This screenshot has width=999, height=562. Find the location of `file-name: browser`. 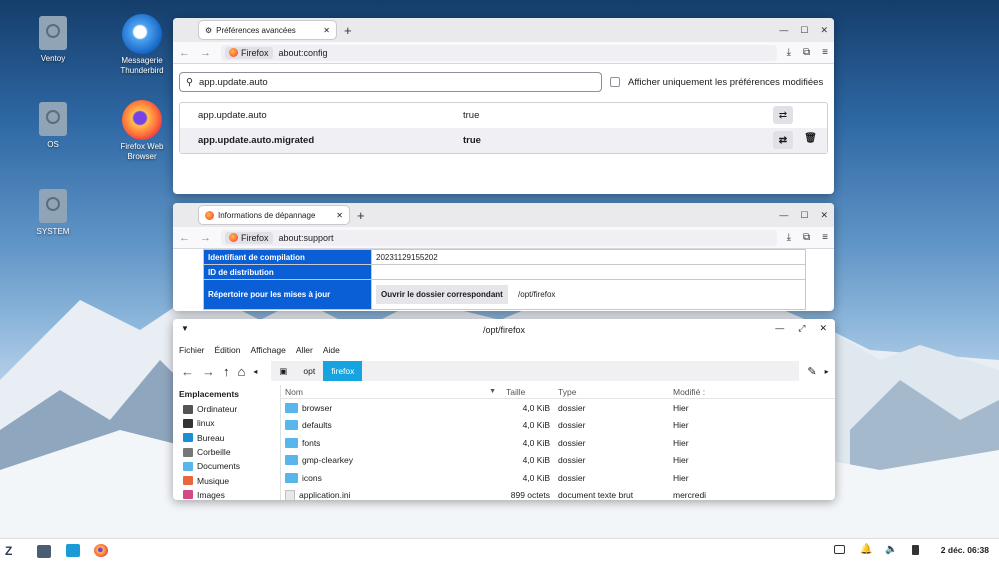

file-name: browser is located at coordinates (317, 407).